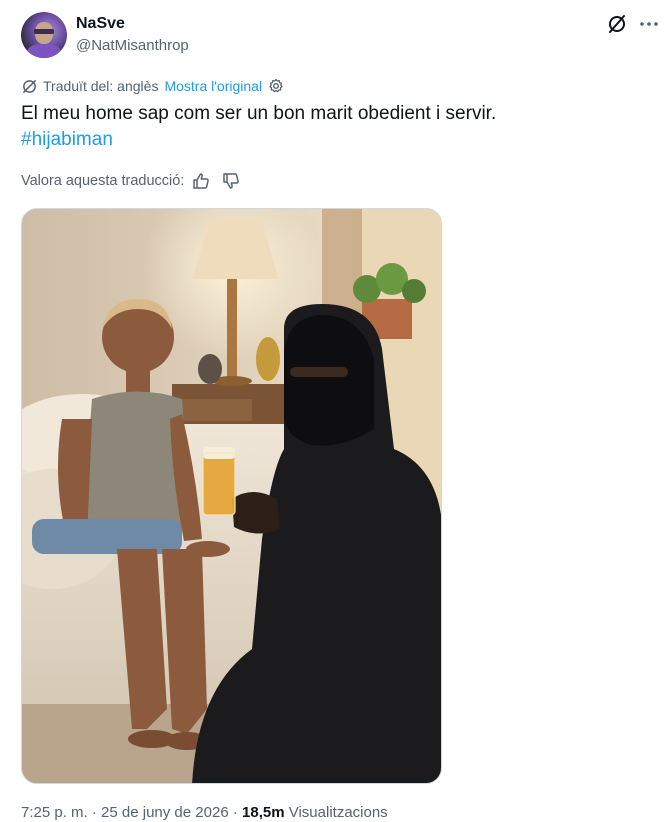 Image resolution: width=671 pixels, height=822 pixels. I want to click on translated-from-label: Traduït del: anglès, so click(101, 86).